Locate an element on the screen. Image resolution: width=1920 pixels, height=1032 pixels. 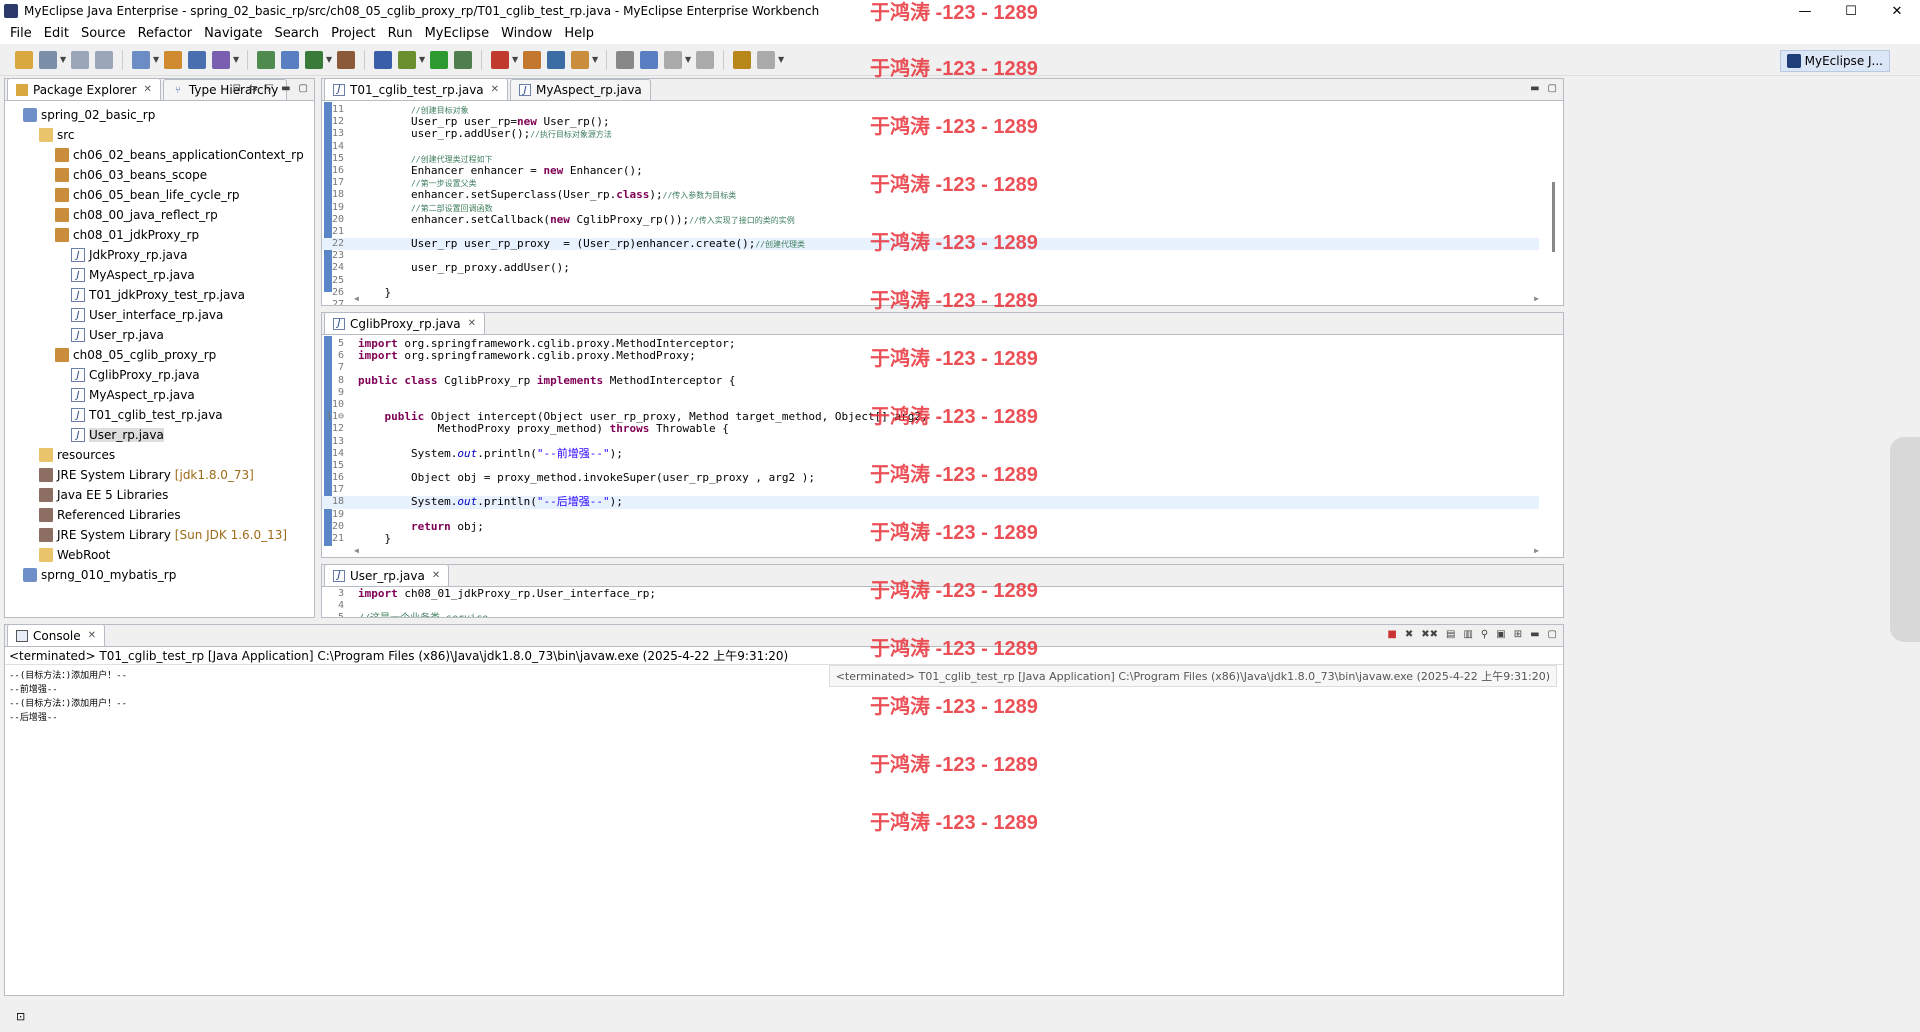
tree-item: src is located at coordinates (159, 135).